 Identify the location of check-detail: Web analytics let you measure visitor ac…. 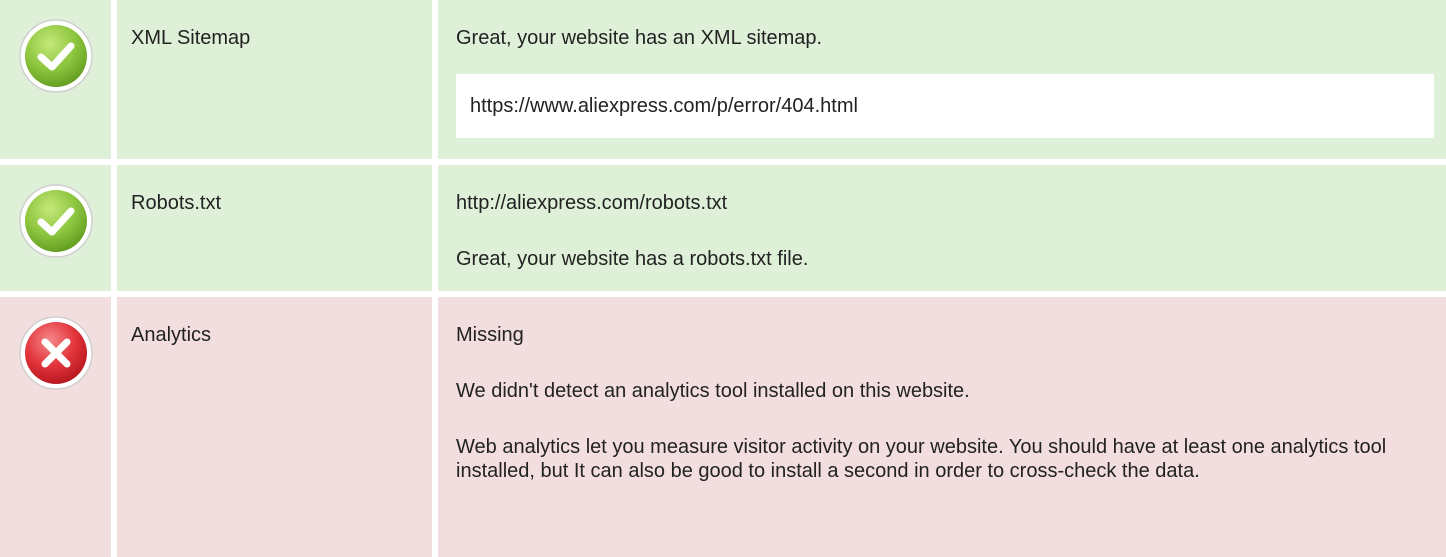
(921, 459).